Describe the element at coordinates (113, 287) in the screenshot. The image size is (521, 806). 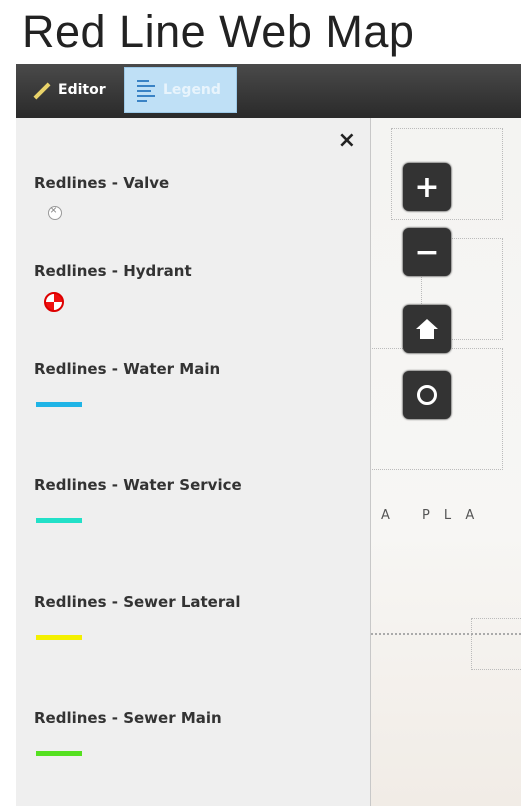
I see `legend-item-hydrant: Redlines - Hydrant` at that location.